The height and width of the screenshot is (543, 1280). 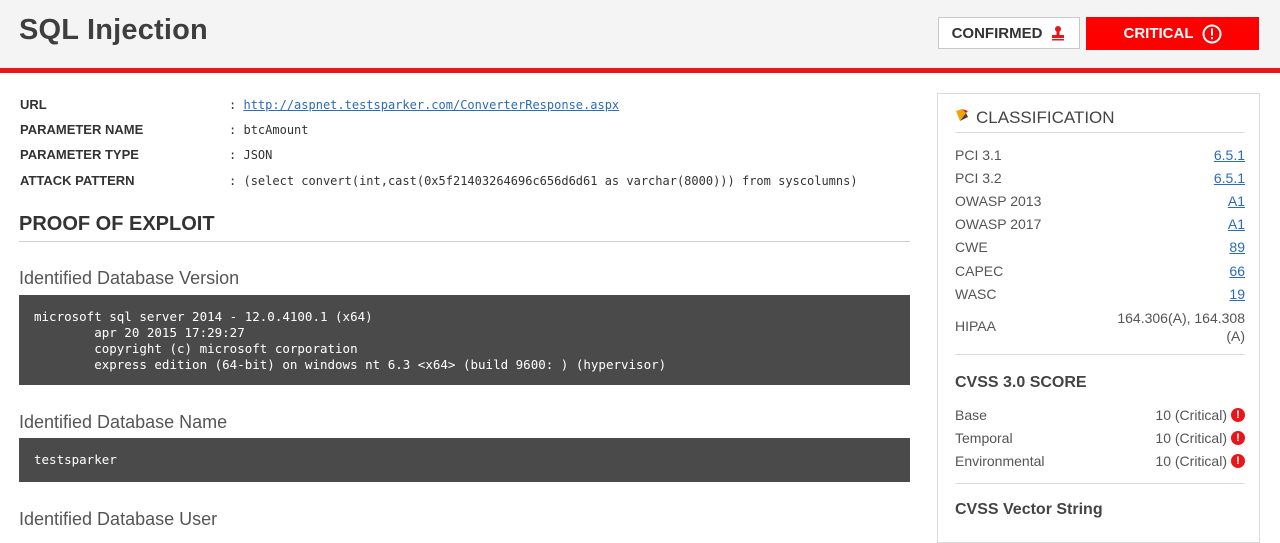 What do you see at coordinates (1100, 417) in the screenshot?
I see `cvss-row-base: Base 10 (Critical)!` at bounding box center [1100, 417].